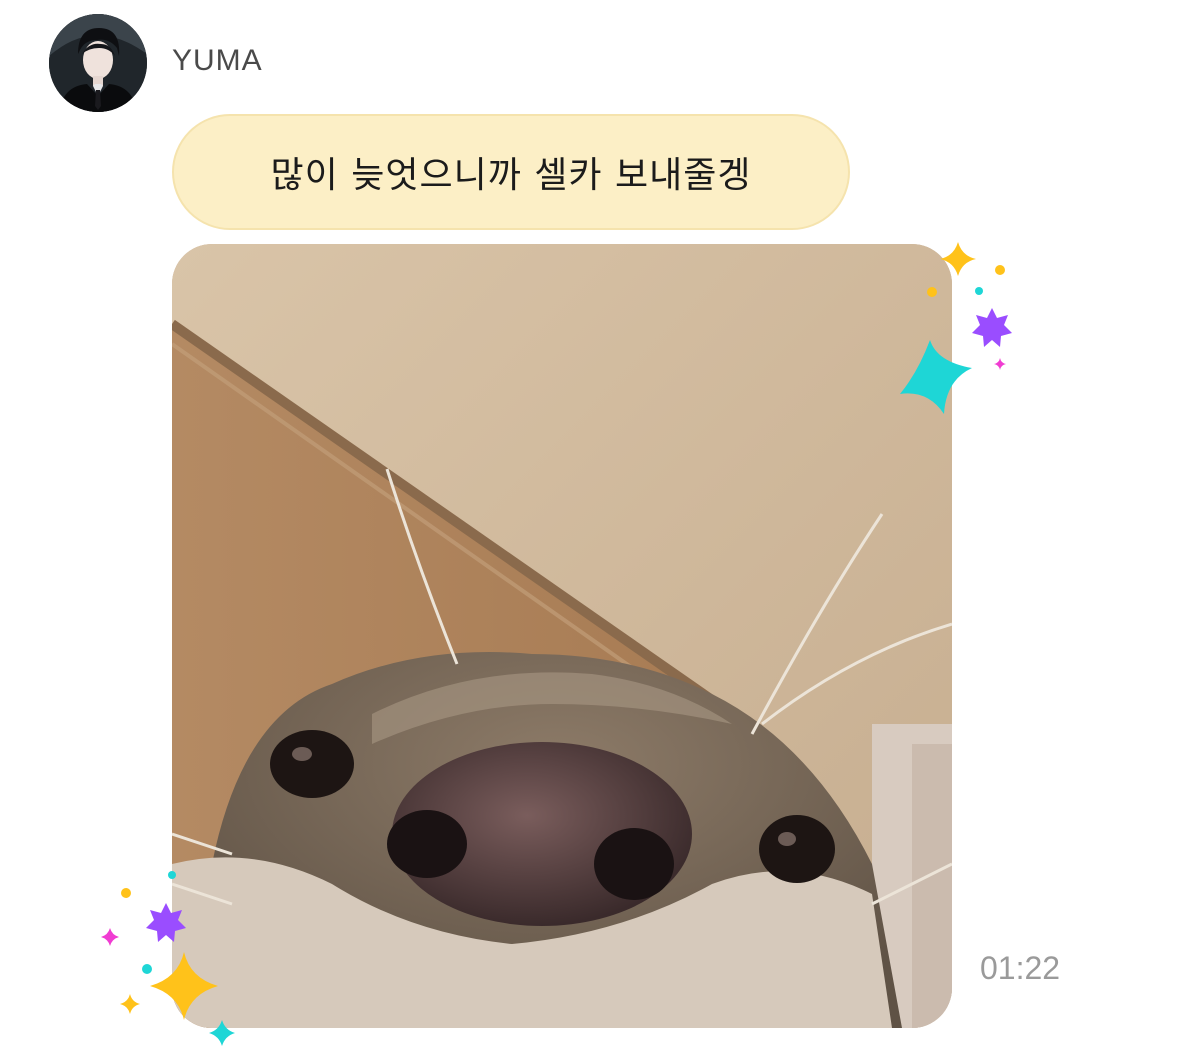 Image resolution: width=1200 pixels, height=1059 pixels. What do you see at coordinates (936, 377) in the screenshot?
I see `star-icon` at bounding box center [936, 377].